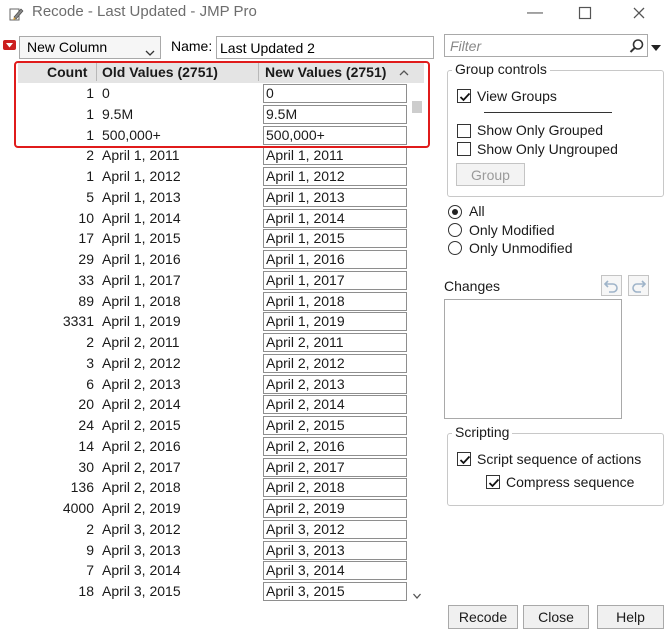  What do you see at coordinates (637, 46) in the screenshot?
I see `search-icon` at bounding box center [637, 46].